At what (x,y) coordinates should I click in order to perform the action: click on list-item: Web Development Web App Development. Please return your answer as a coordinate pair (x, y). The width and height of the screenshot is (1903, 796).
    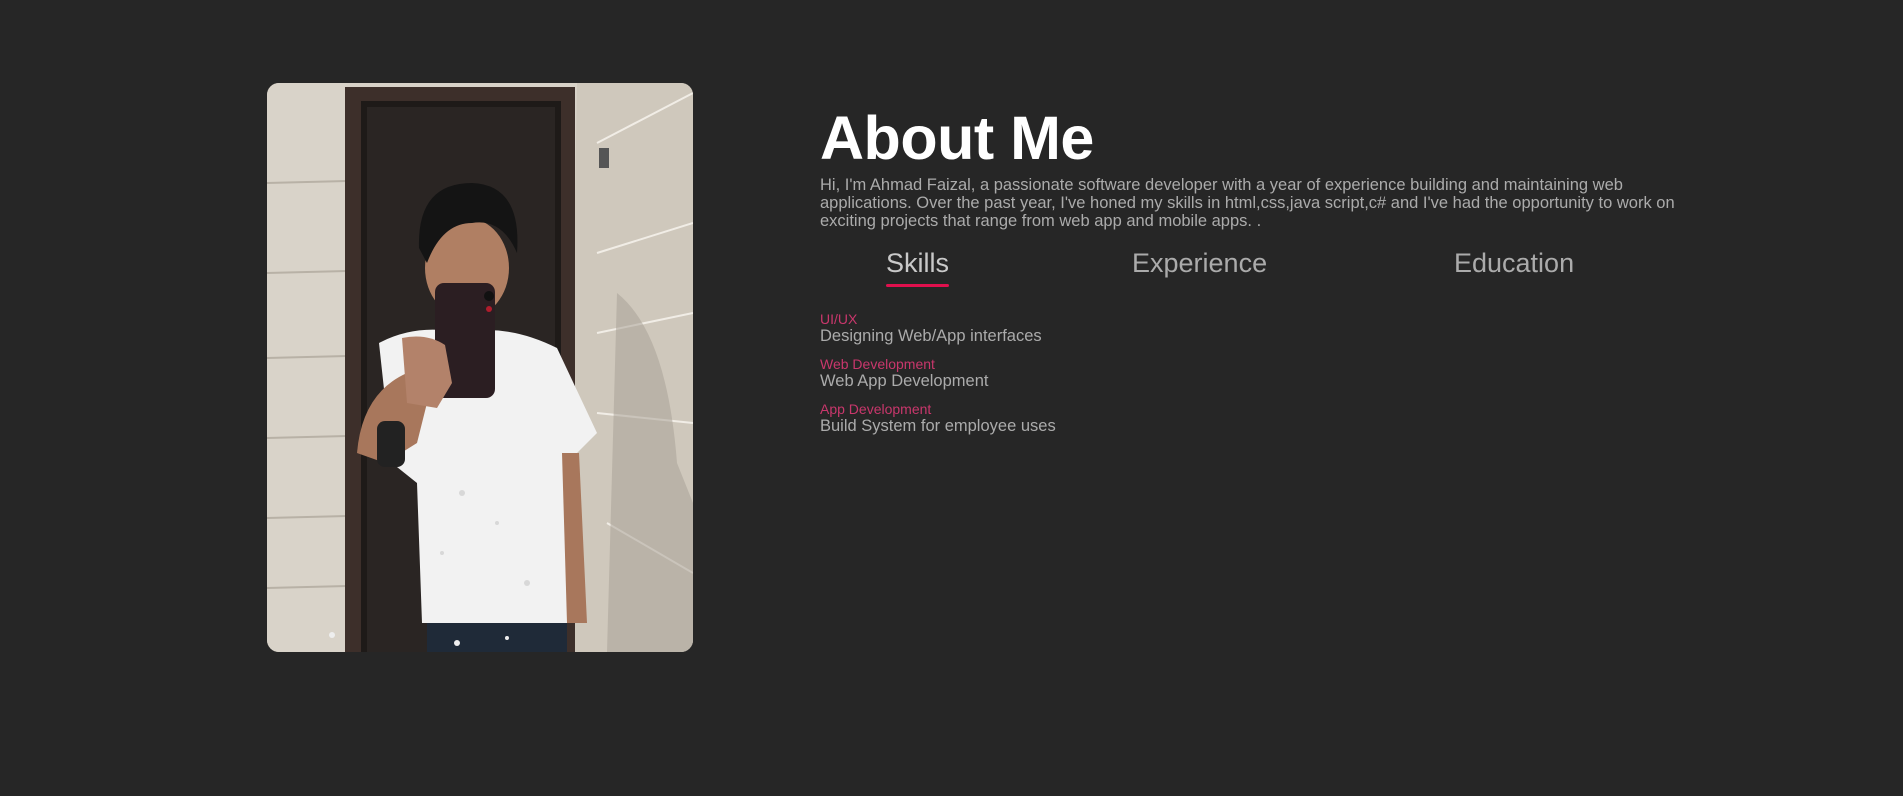
    Looking at the image, I should click on (1270, 373).